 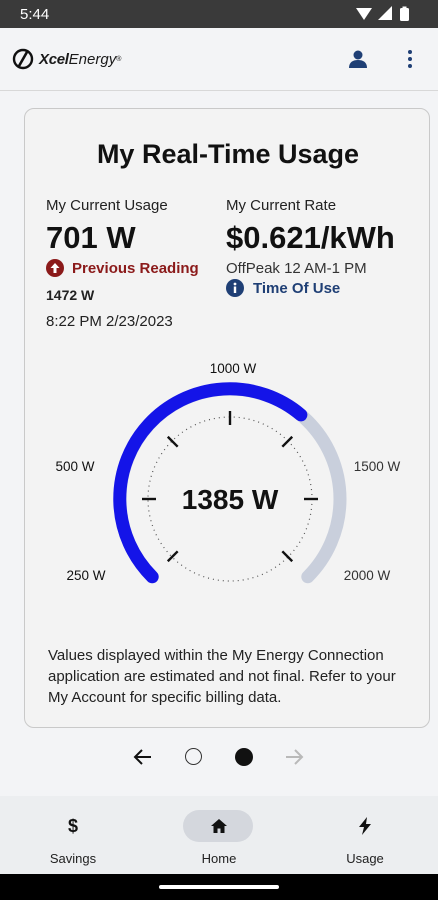 I want to click on gauge-value: 1385 W, so click(x=230, y=499).